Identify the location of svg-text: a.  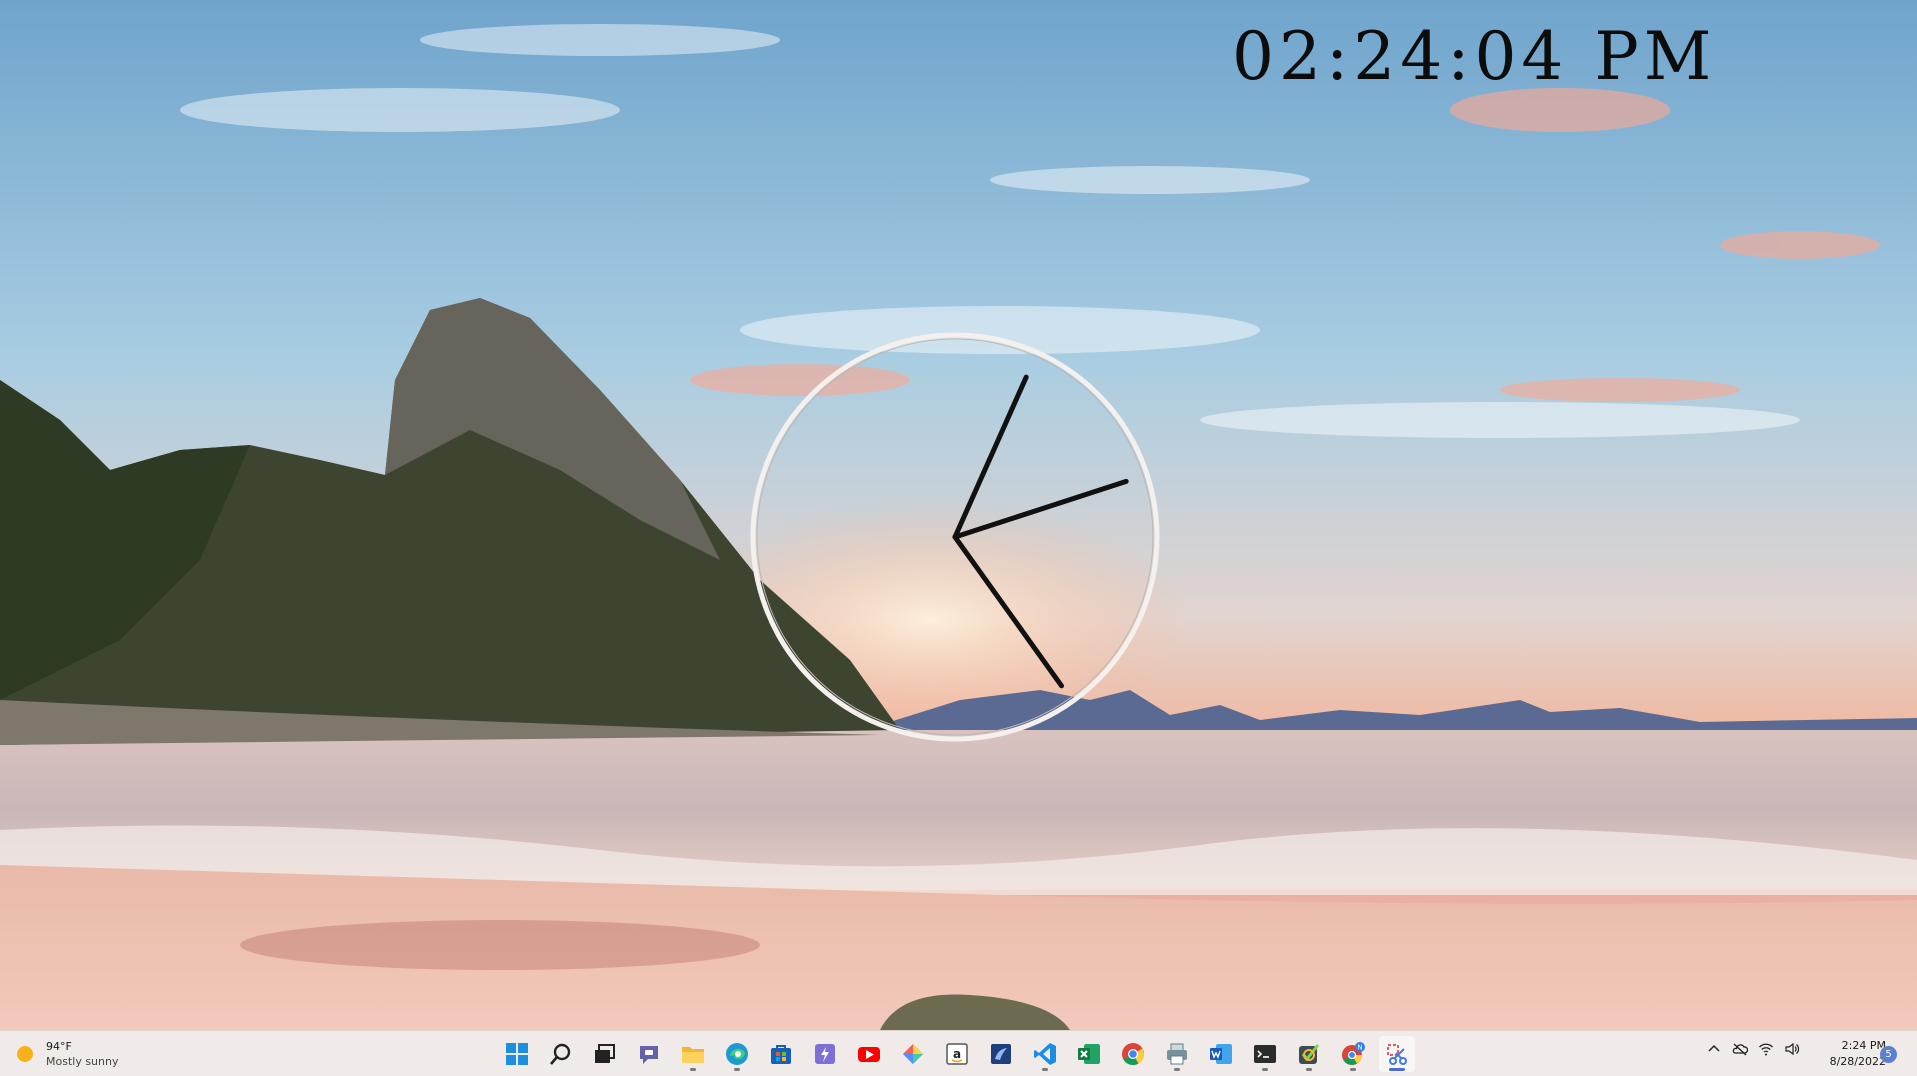
(957, 1054).